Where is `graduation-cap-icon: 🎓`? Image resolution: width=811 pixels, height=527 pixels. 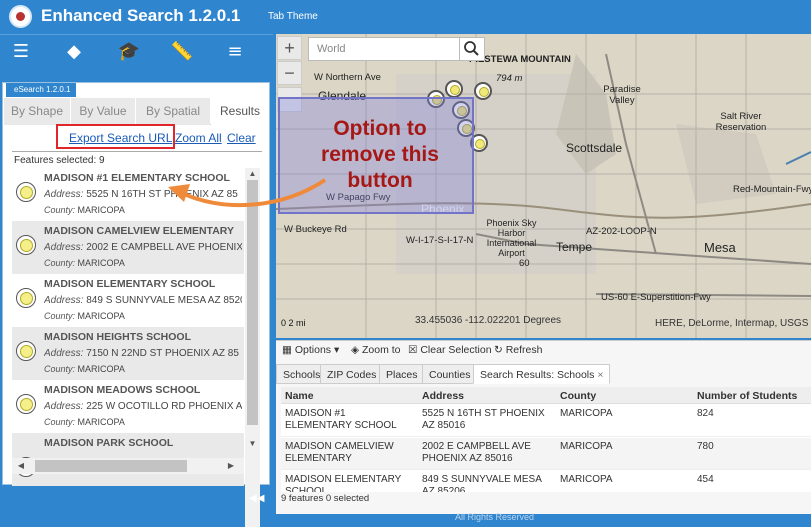
graduation-cap-icon: 🎓 is located at coordinates (129, 52).